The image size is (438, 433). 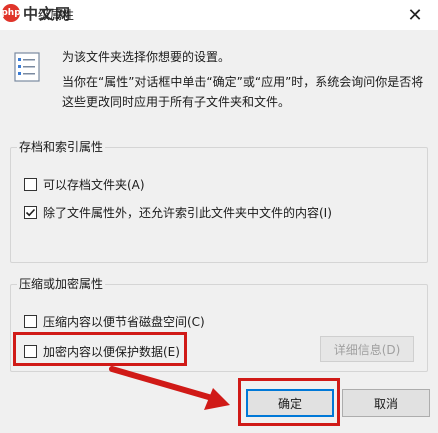 What do you see at coordinates (30, 184) in the screenshot?
I see `archive-checkbox` at bounding box center [30, 184].